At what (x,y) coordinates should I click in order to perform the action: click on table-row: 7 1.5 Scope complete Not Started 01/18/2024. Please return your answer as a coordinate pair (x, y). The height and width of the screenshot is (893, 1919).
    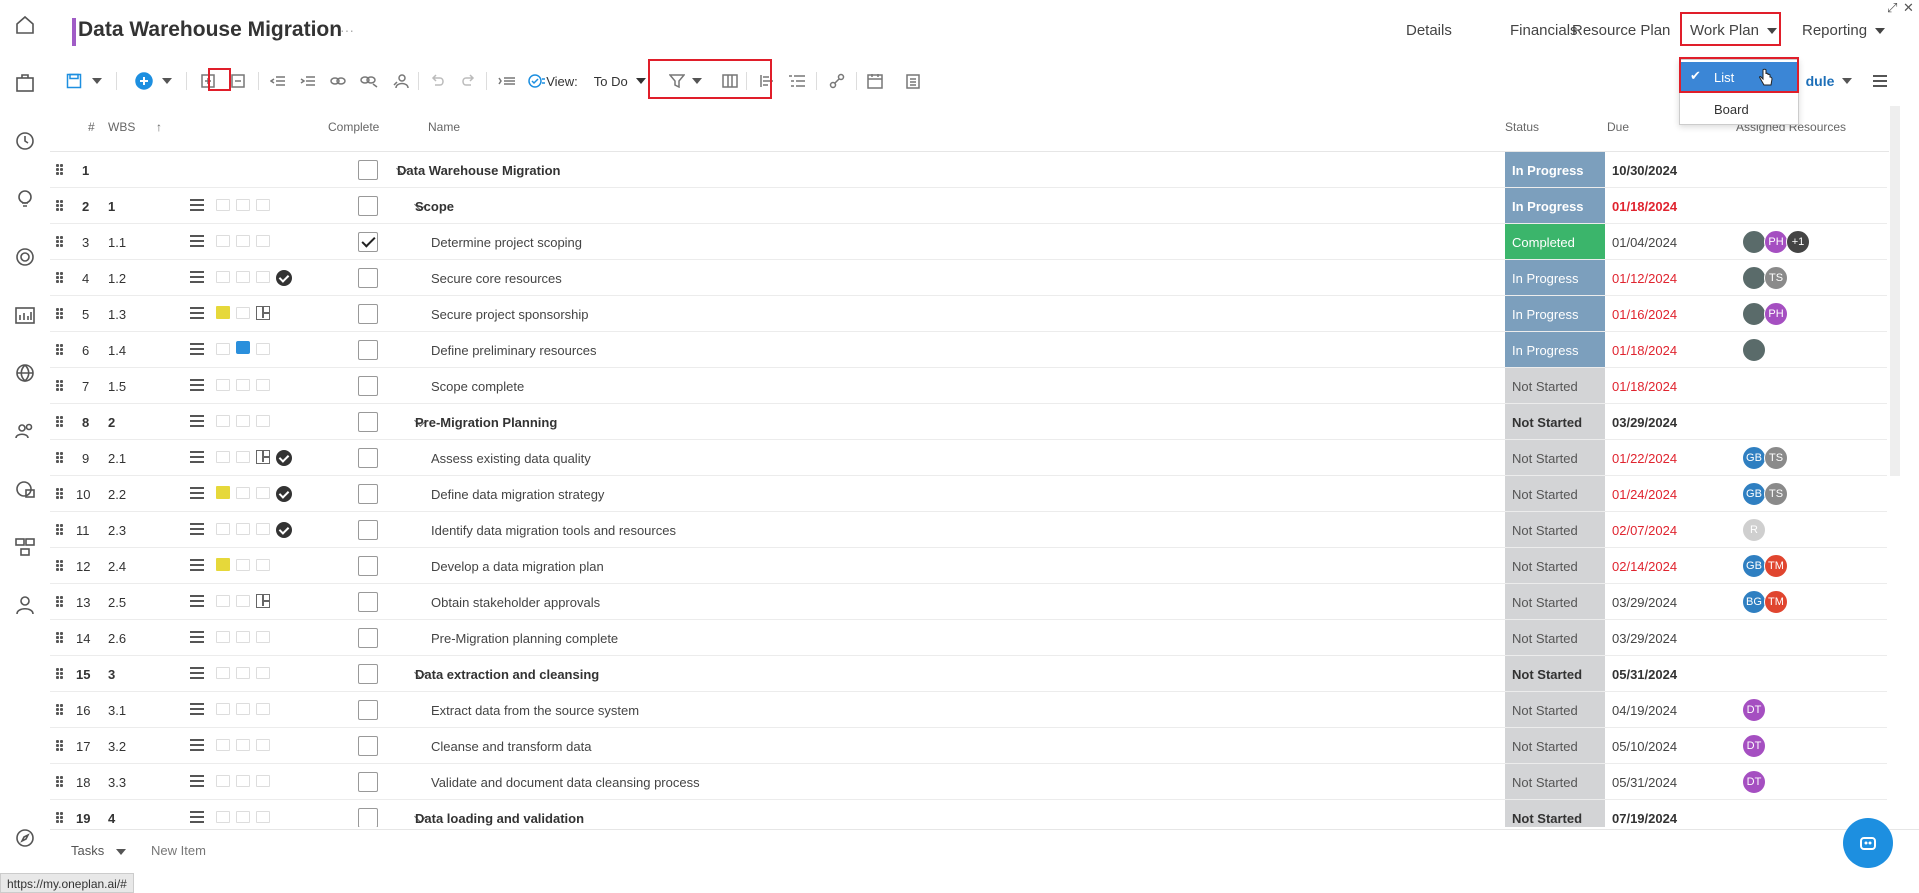
    Looking at the image, I should click on (968, 386).